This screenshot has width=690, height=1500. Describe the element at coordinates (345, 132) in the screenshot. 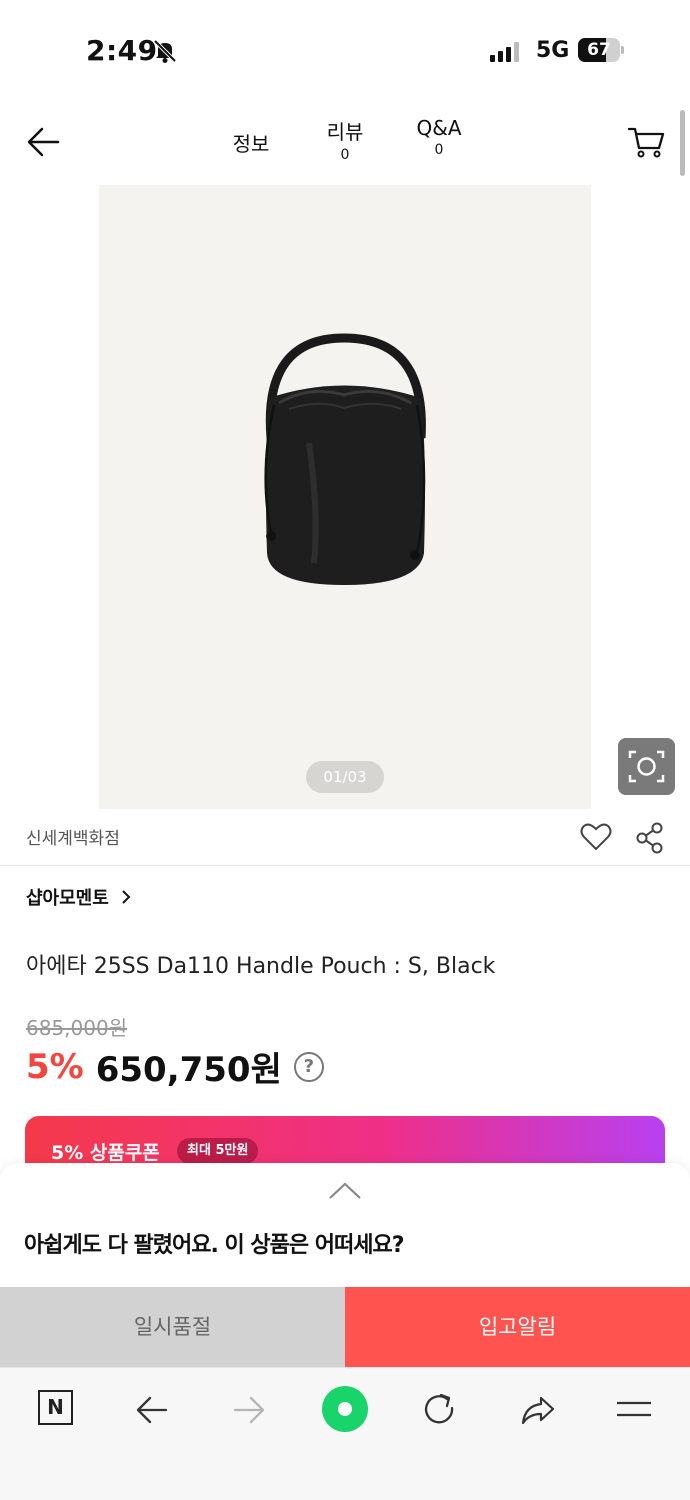

I see `tab-review-label: 리뷰` at that location.